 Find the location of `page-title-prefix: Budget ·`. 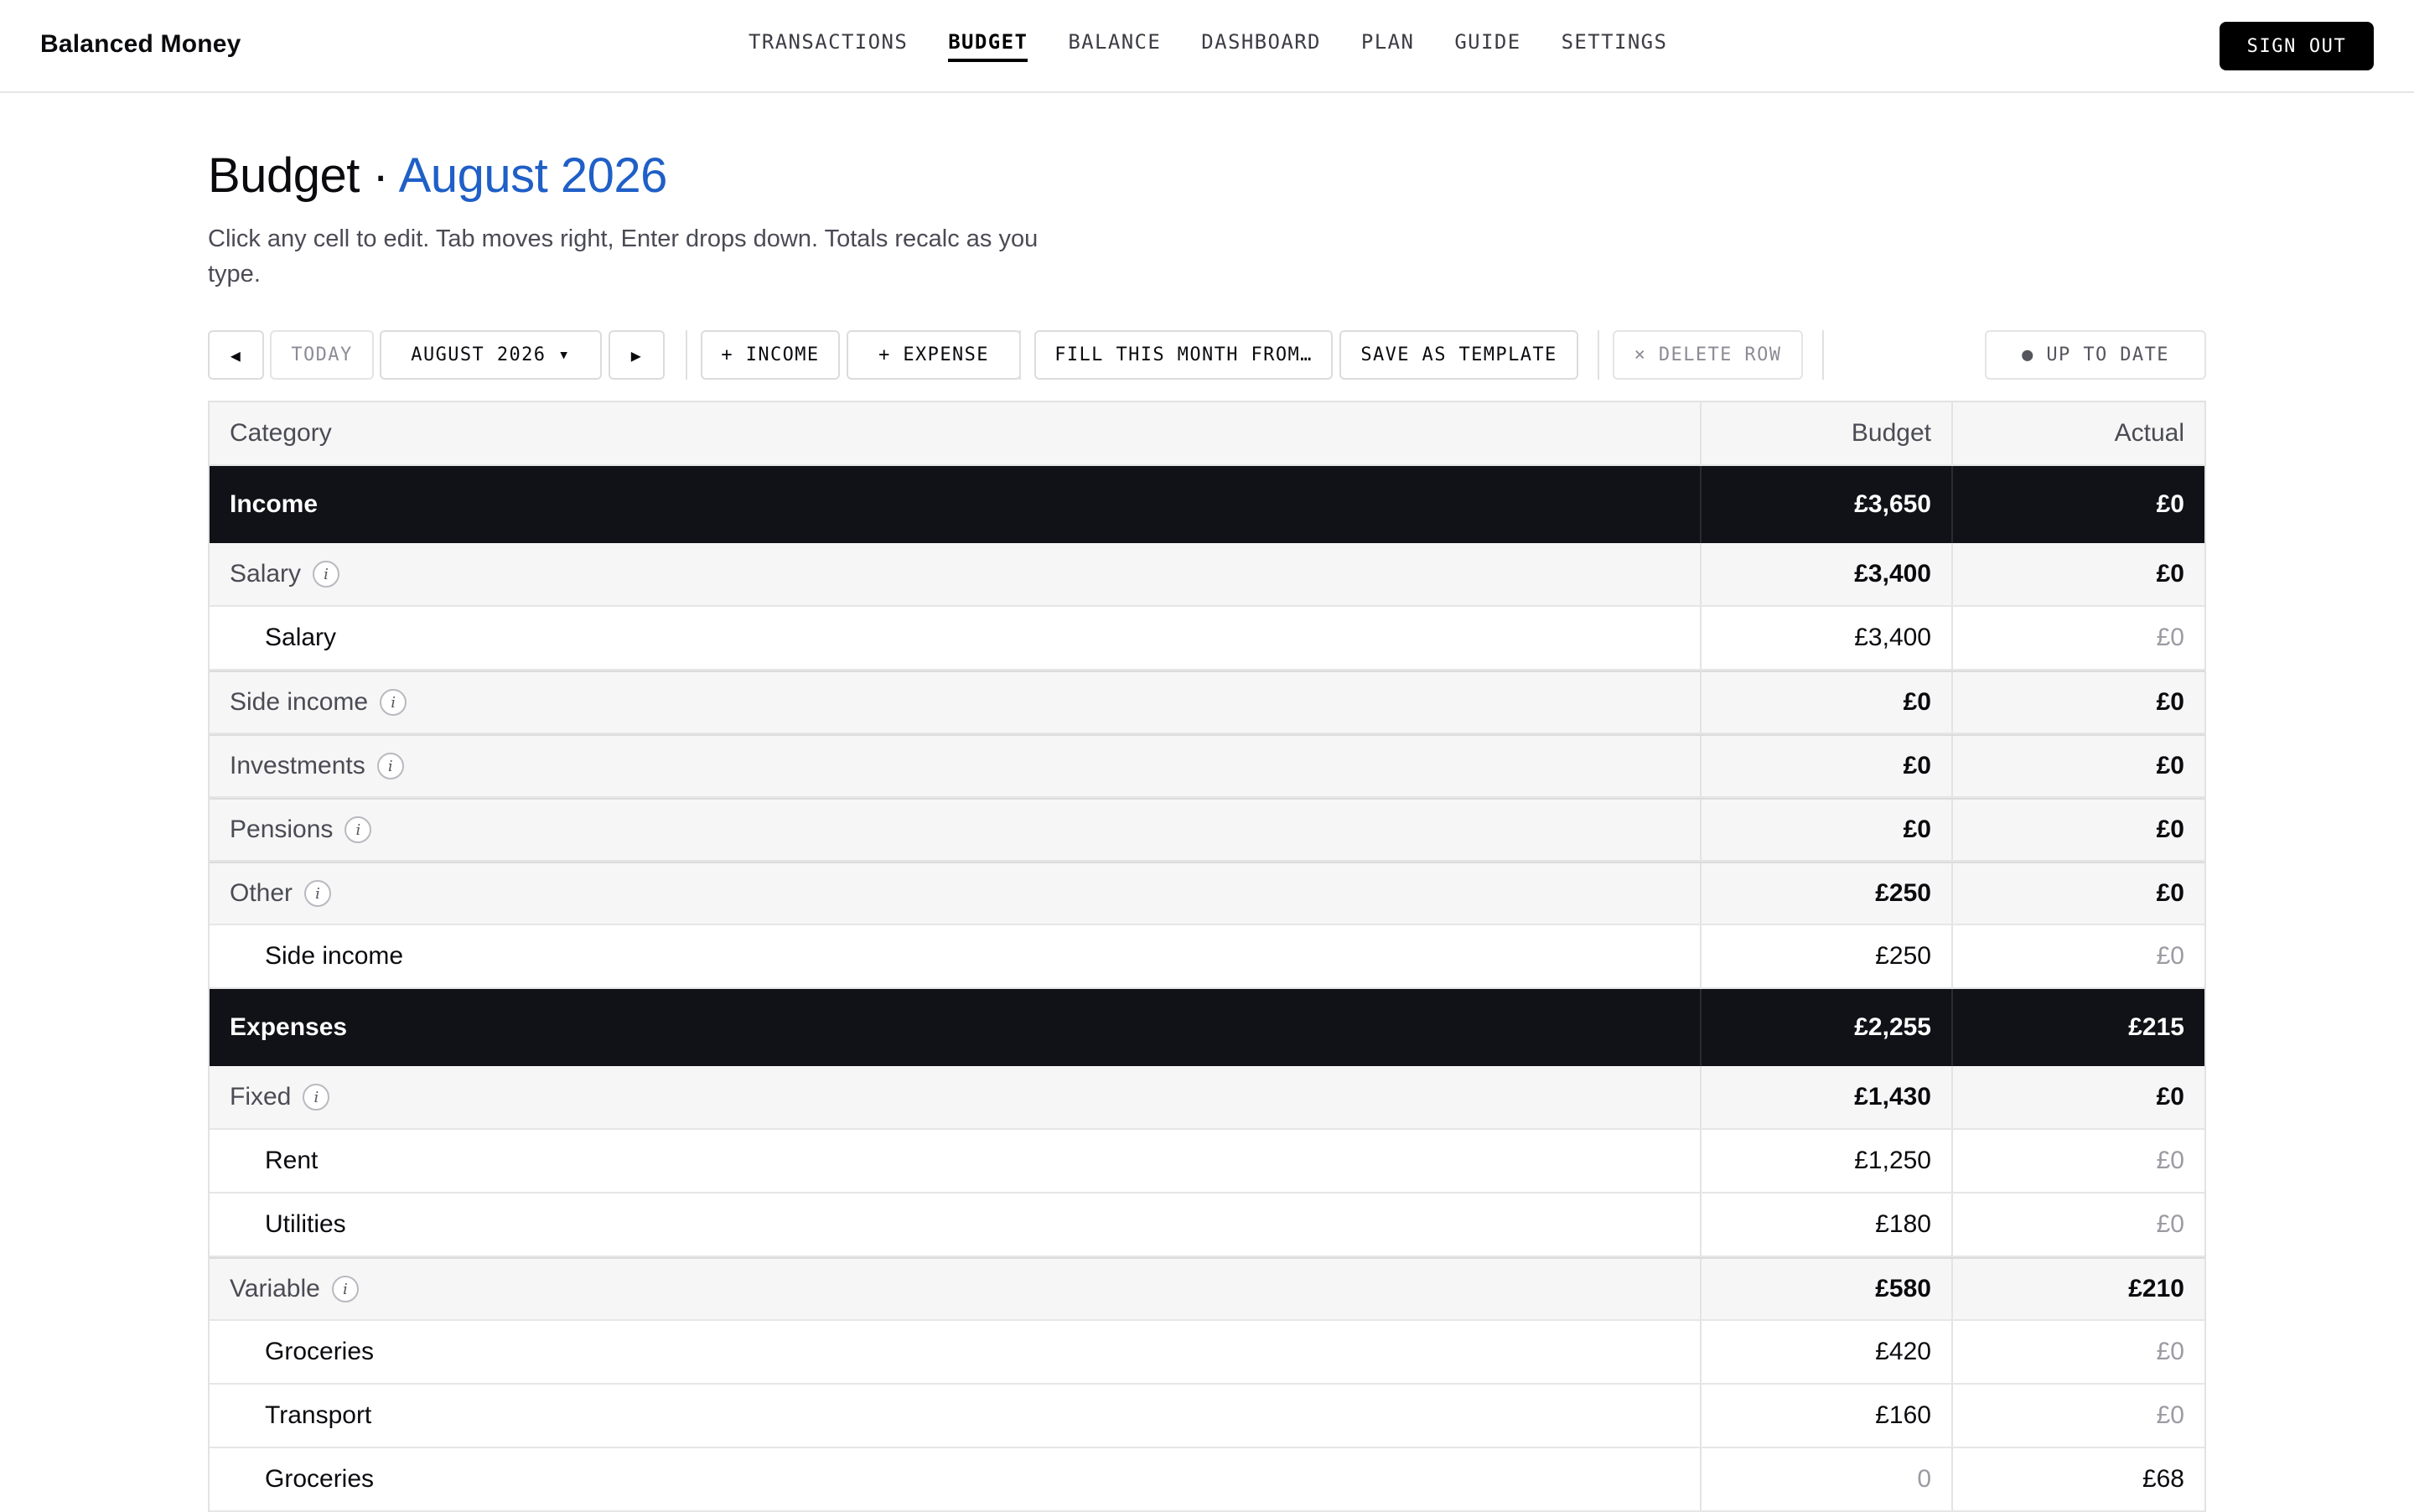

page-title-prefix: Budget · is located at coordinates (303, 175).